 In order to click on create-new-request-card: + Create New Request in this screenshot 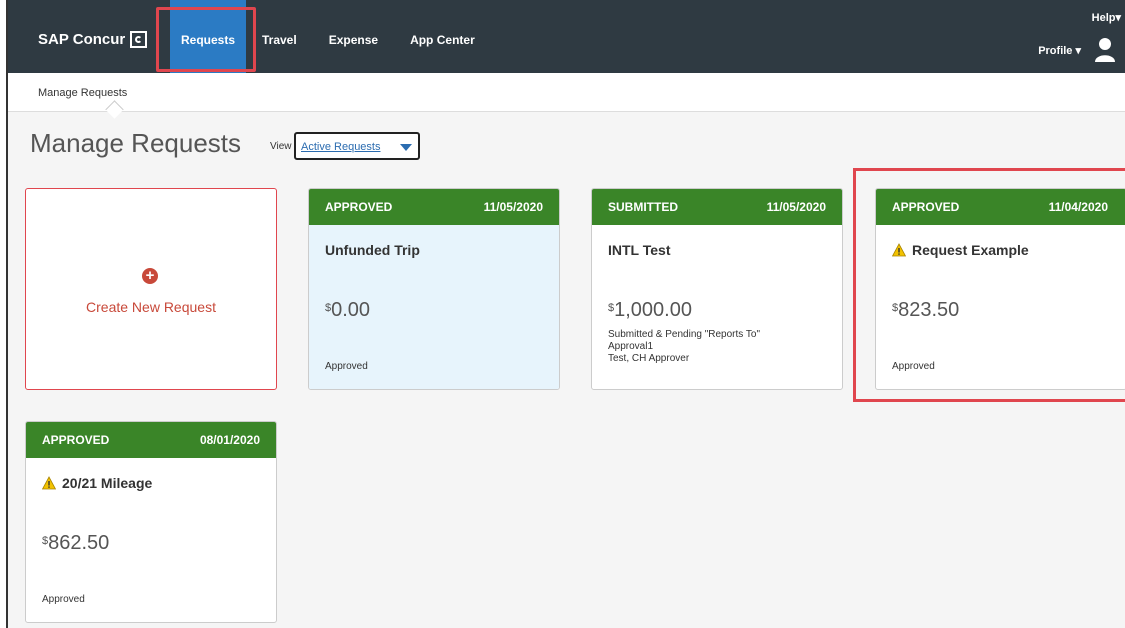, I will do `click(151, 289)`.